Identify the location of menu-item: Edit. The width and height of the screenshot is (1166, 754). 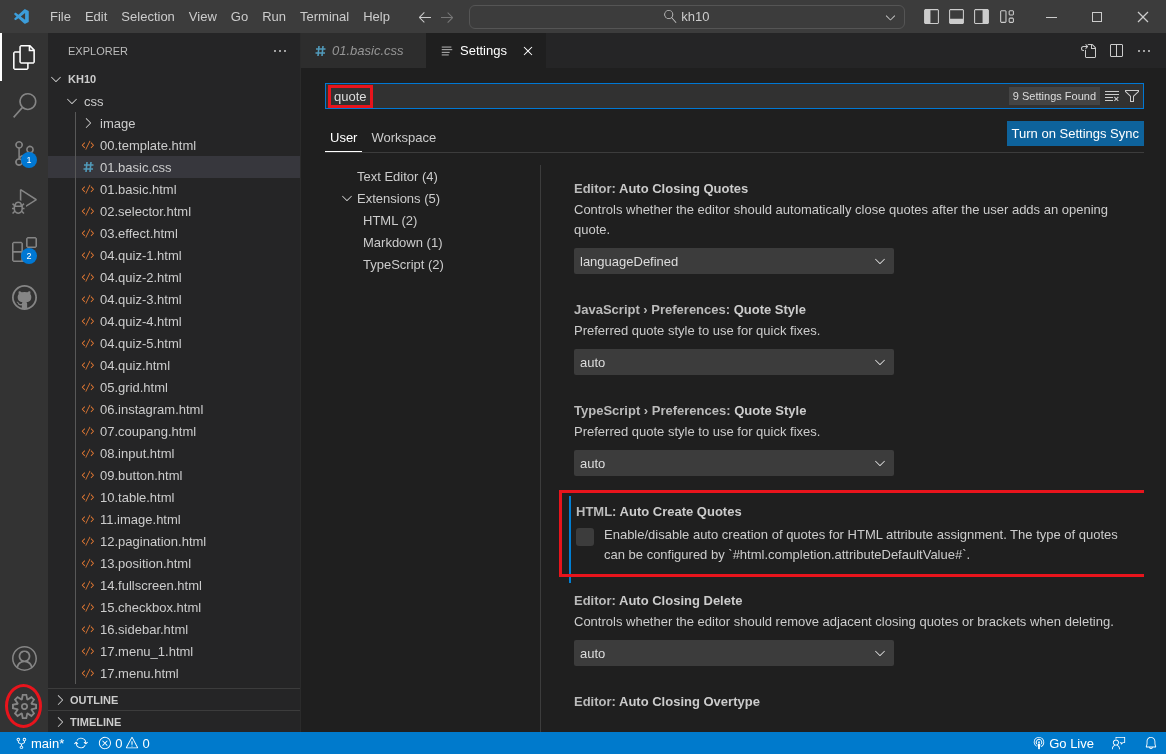
(96, 16).